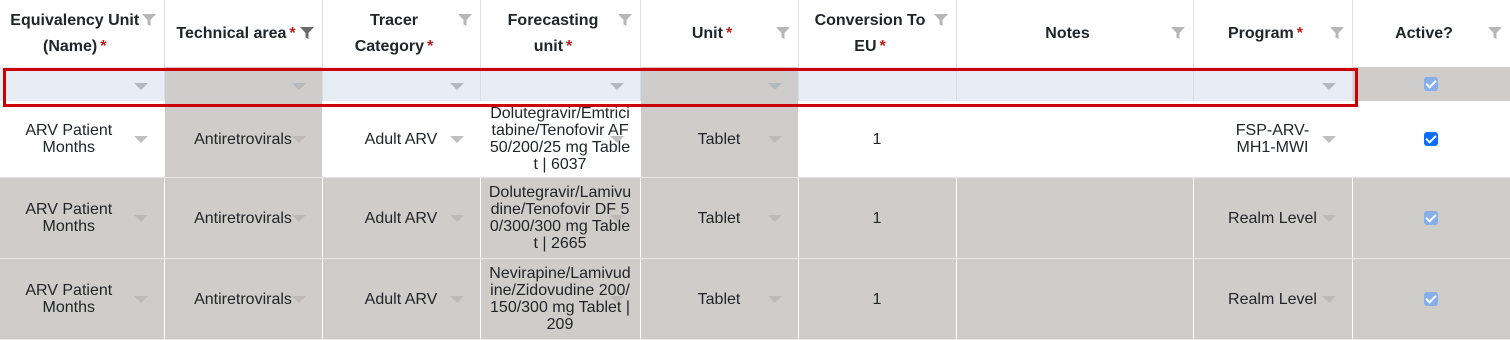 This screenshot has height=340, width=1510. I want to click on header-unit: Unit *, so click(719, 33).